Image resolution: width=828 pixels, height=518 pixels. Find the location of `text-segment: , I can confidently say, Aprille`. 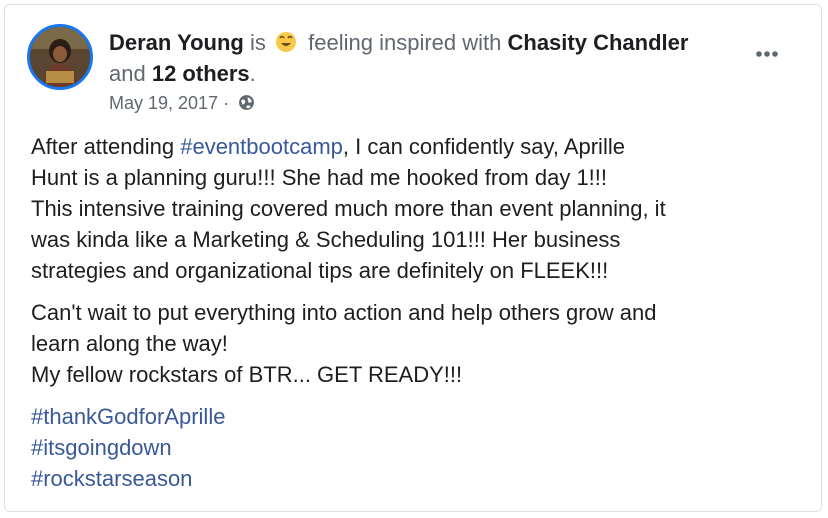

text-segment: , I can confidently say, Aprille is located at coordinates (483, 146).